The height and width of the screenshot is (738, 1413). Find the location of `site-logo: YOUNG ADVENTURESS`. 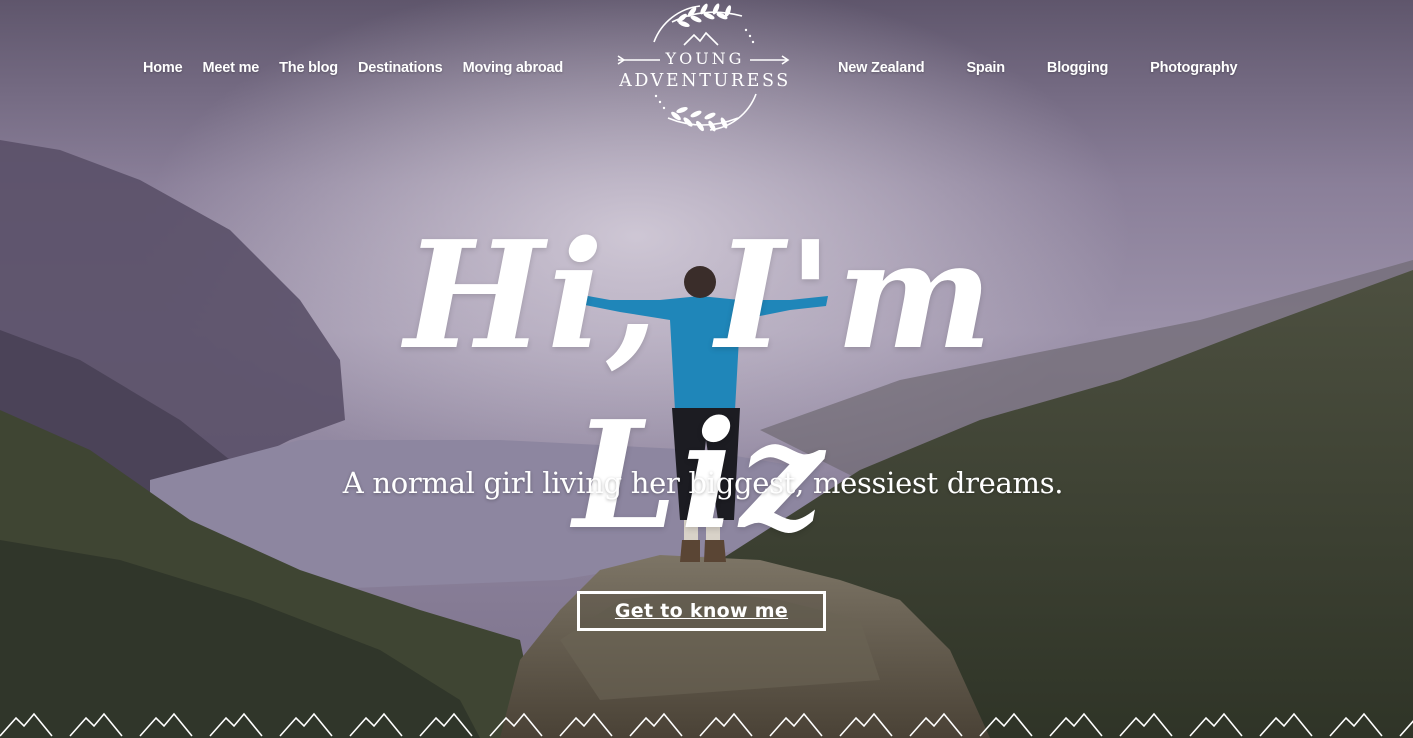

site-logo: YOUNG ADVENTURESS is located at coordinates (705, 70).